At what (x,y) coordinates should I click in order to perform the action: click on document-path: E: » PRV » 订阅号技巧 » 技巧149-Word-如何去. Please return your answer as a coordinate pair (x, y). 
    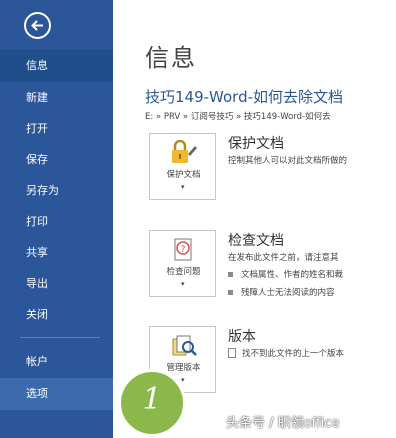
    Looking at the image, I should click on (255, 116).